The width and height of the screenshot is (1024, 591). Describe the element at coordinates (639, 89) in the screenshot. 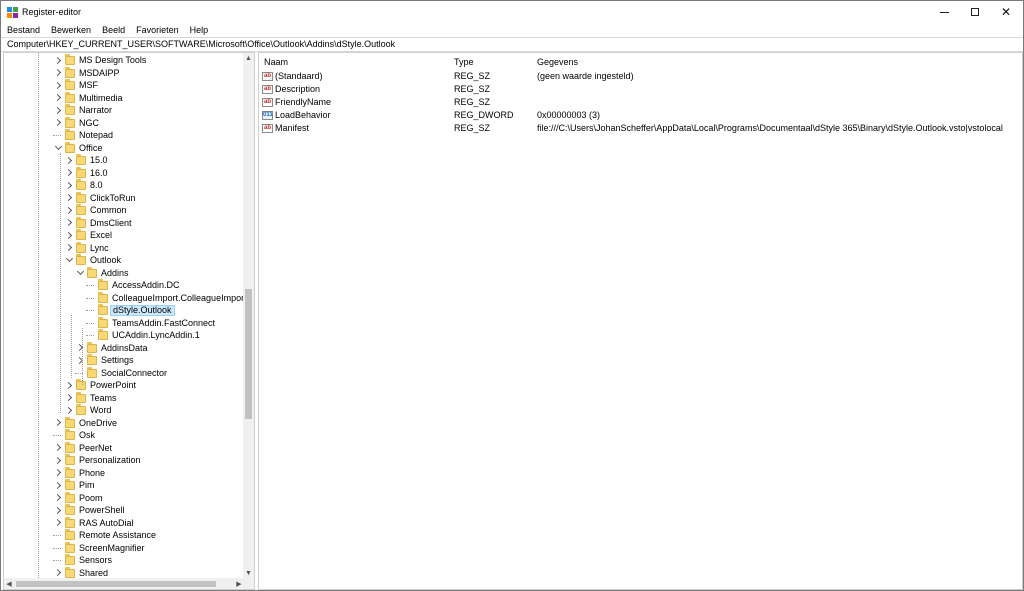

I see `value-row: ab Description REG_SZ` at that location.